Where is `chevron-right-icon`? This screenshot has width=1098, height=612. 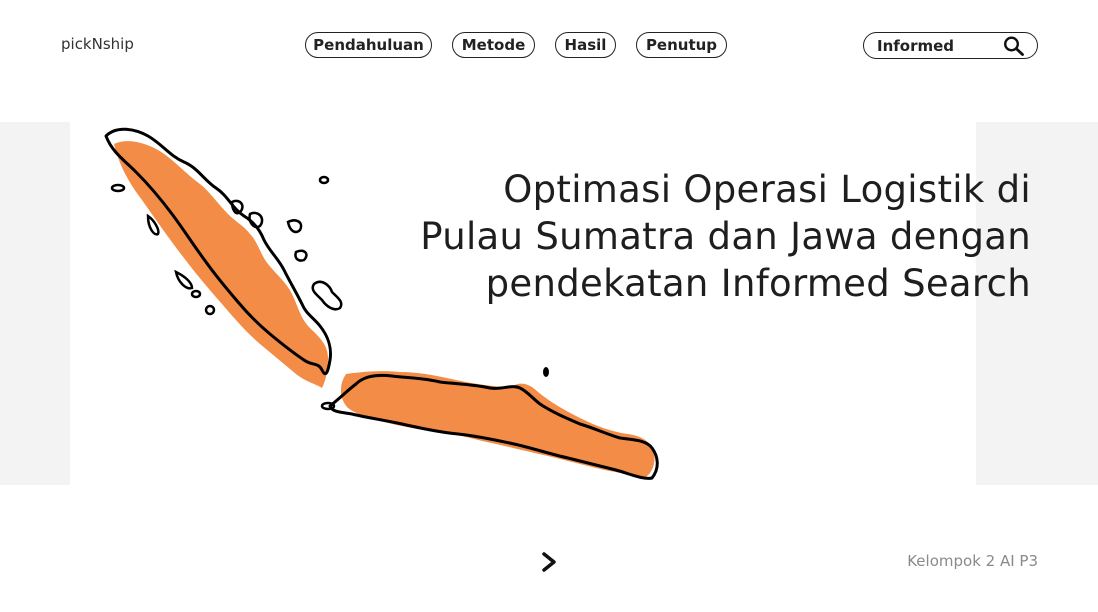
chevron-right-icon is located at coordinates (549, 562).